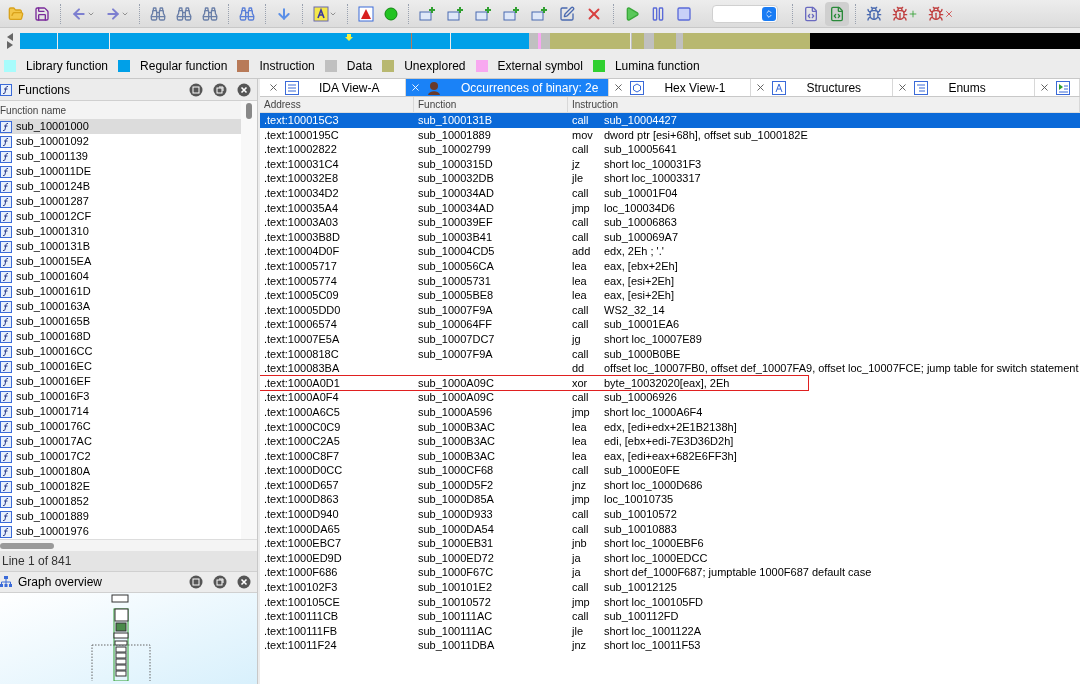 The image size is (1080, 684). Describe the element at coordinates (120, 366) in the screenshot. I see `function-list-item: sub_100016EC` at that location.